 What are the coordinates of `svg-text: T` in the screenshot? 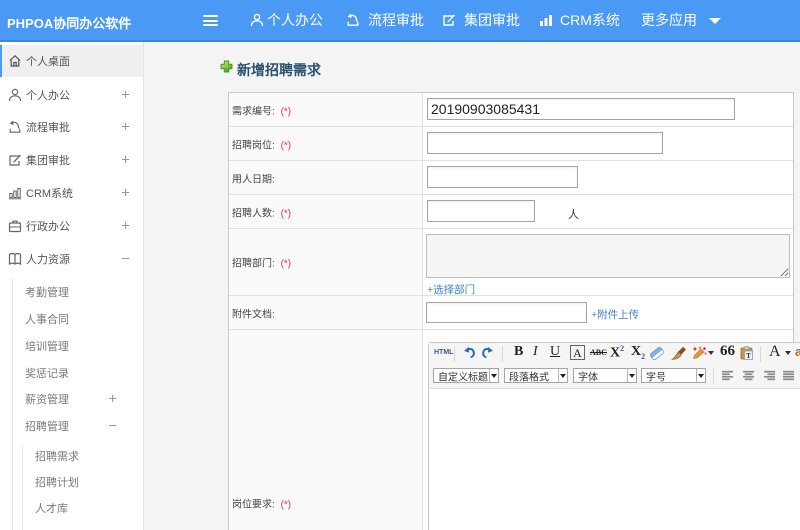 It's located at (748, 355).